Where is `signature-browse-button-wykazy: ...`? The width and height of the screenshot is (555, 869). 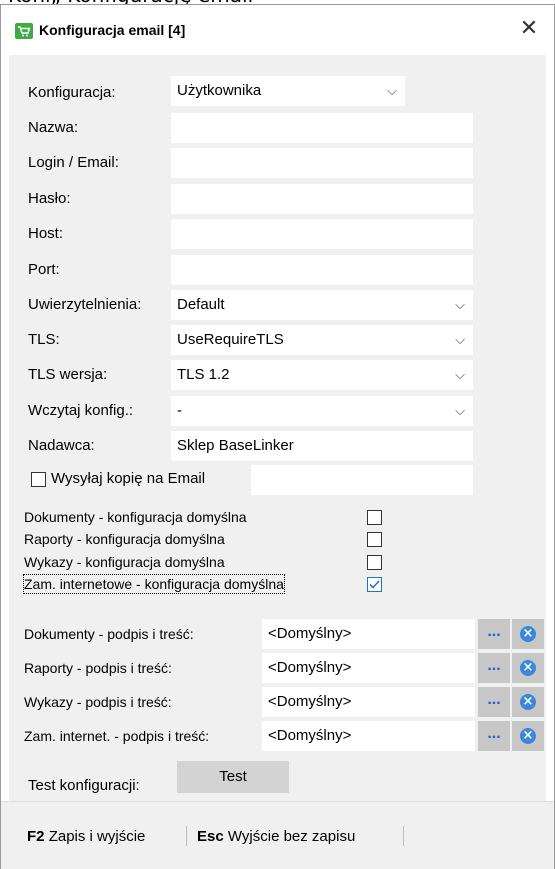 signature-browse-button-wykazy: ... is located at coordinates (494, 702).